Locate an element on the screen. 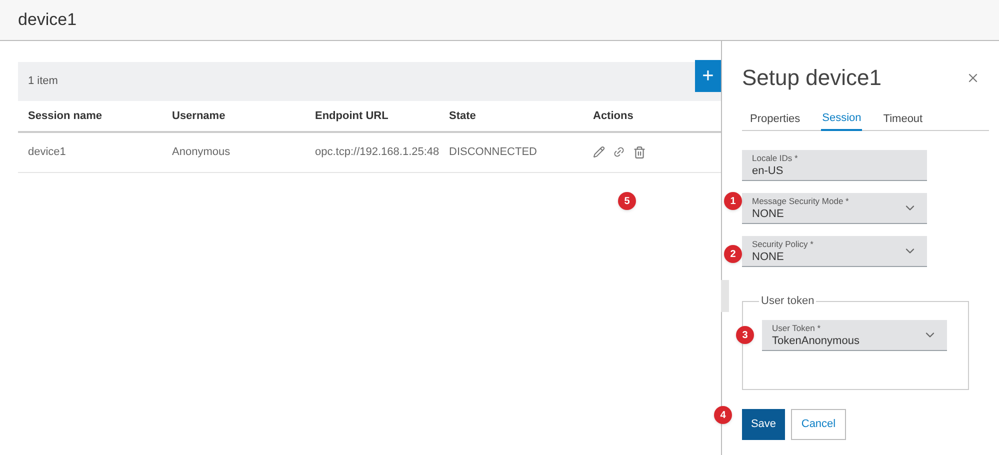 The height and width of the screenshot is (455, 999). delete-icon is located at coordinates (639, 152).